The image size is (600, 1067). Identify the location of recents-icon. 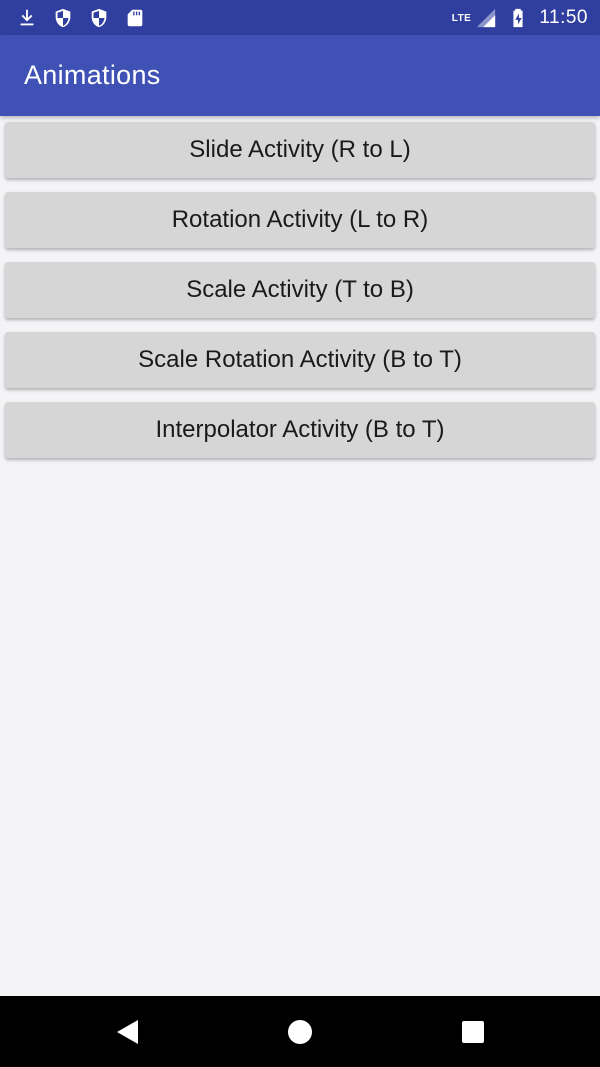
(473, 1031).